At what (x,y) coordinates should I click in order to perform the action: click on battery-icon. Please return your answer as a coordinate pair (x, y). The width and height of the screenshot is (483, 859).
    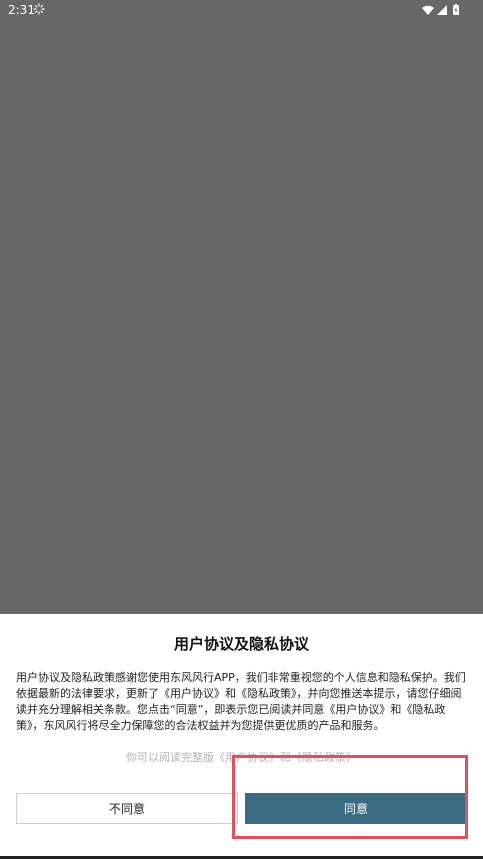
    Looking at the image, I should click on (456, 9).